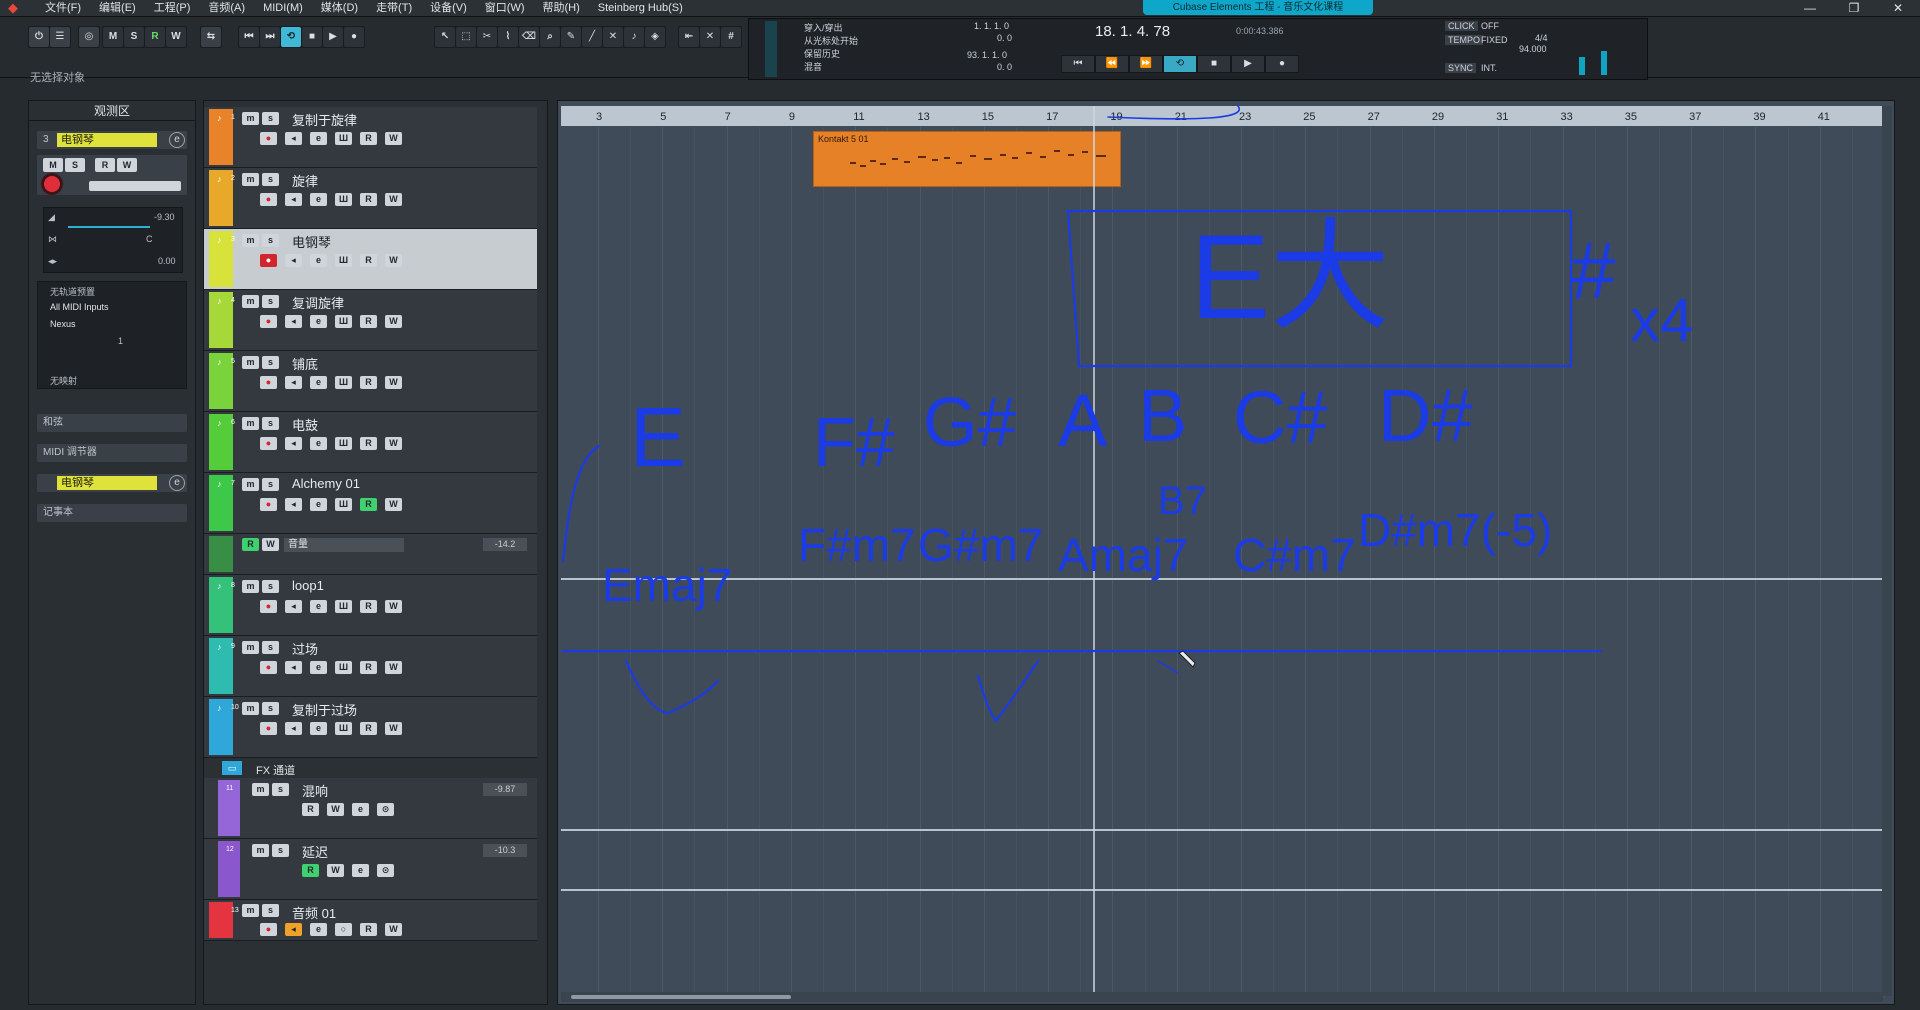  What do you see at coordinates (268, 138) in the screenshot?
I see `track-1-ctrl-0-button: ●` at bounding box center [268, 138].